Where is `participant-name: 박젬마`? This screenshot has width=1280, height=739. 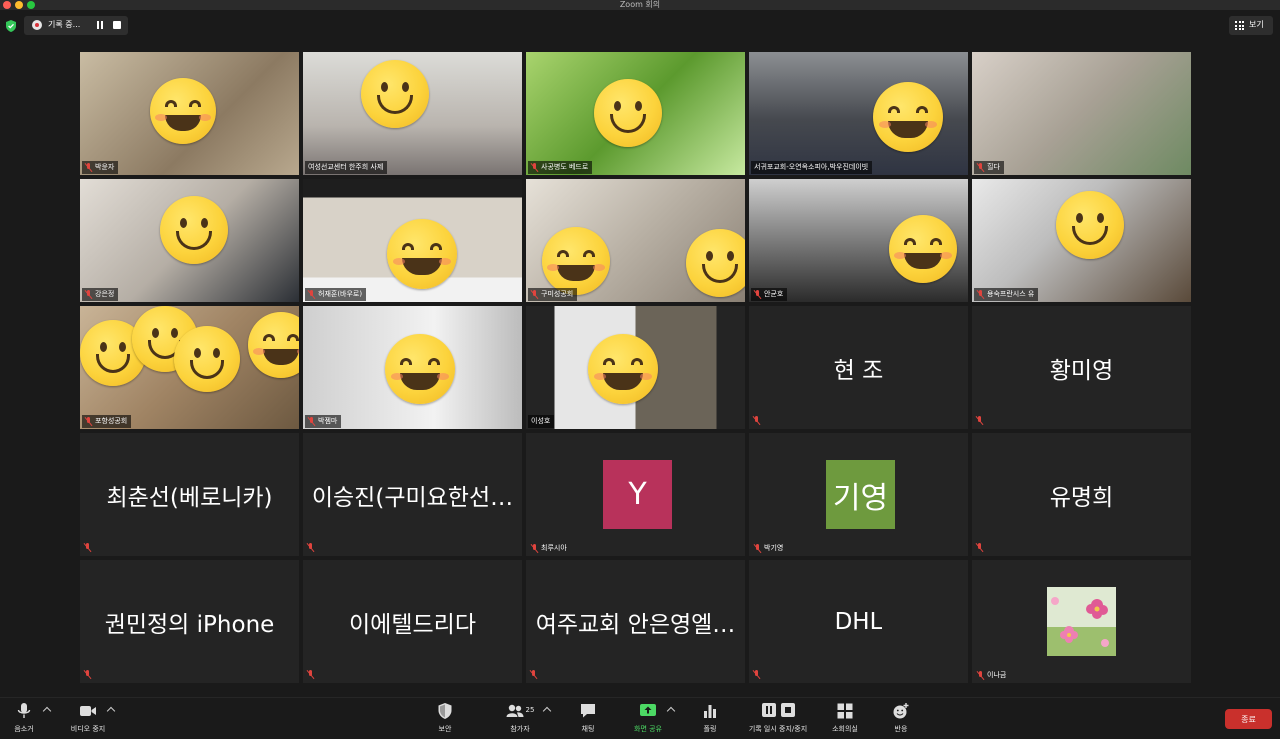 participant-name: 박젬마 is located at coordinates (328, 421).